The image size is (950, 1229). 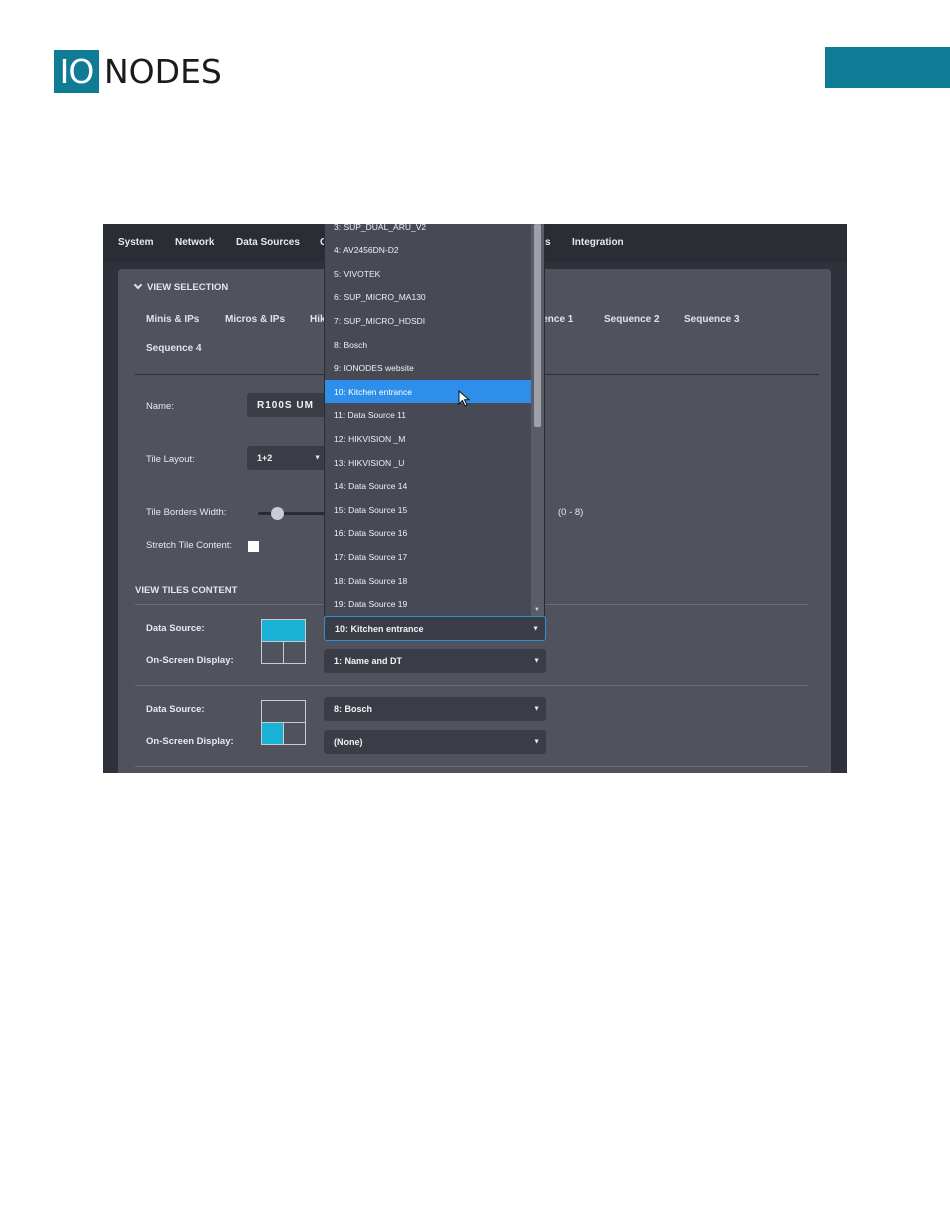 I want to click on dropdown-option: 4: AV2456DN-D2, so click(x=428, y=250).